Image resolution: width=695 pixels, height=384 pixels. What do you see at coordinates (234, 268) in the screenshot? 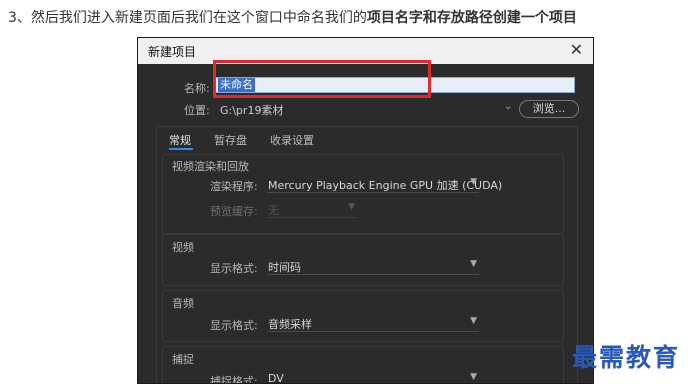
I see `video-display-format-label: 显示格式:` at bounding box center [234, 268].